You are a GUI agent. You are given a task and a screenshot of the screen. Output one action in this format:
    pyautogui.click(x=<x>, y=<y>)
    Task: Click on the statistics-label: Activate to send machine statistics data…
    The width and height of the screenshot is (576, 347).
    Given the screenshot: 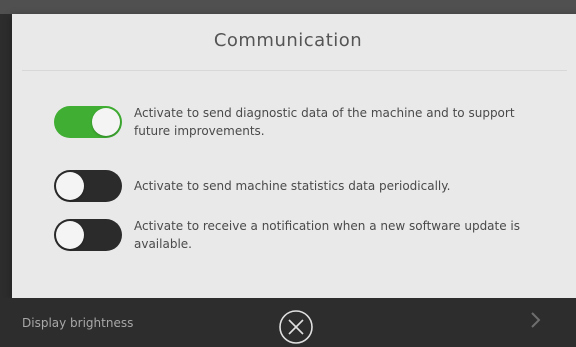 What is the action you would take?
    pyautogui.click(x=292, y=186)
    